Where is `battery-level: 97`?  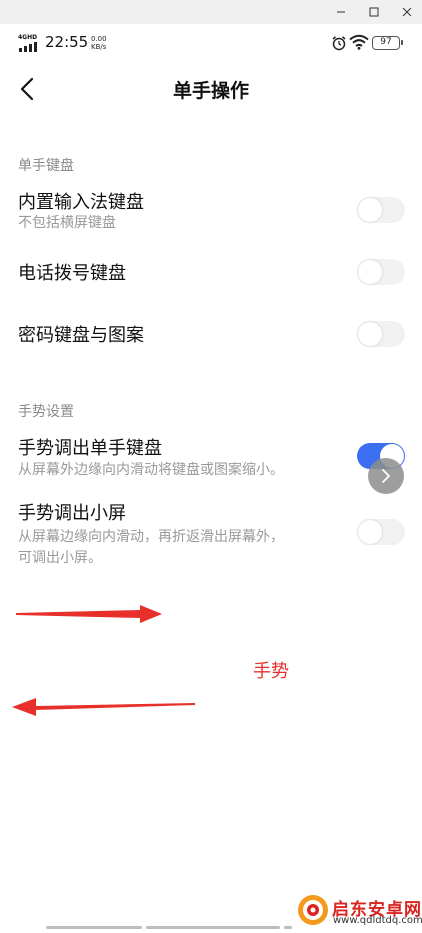 battery-level: 97 is located at coordinates (386, 42).